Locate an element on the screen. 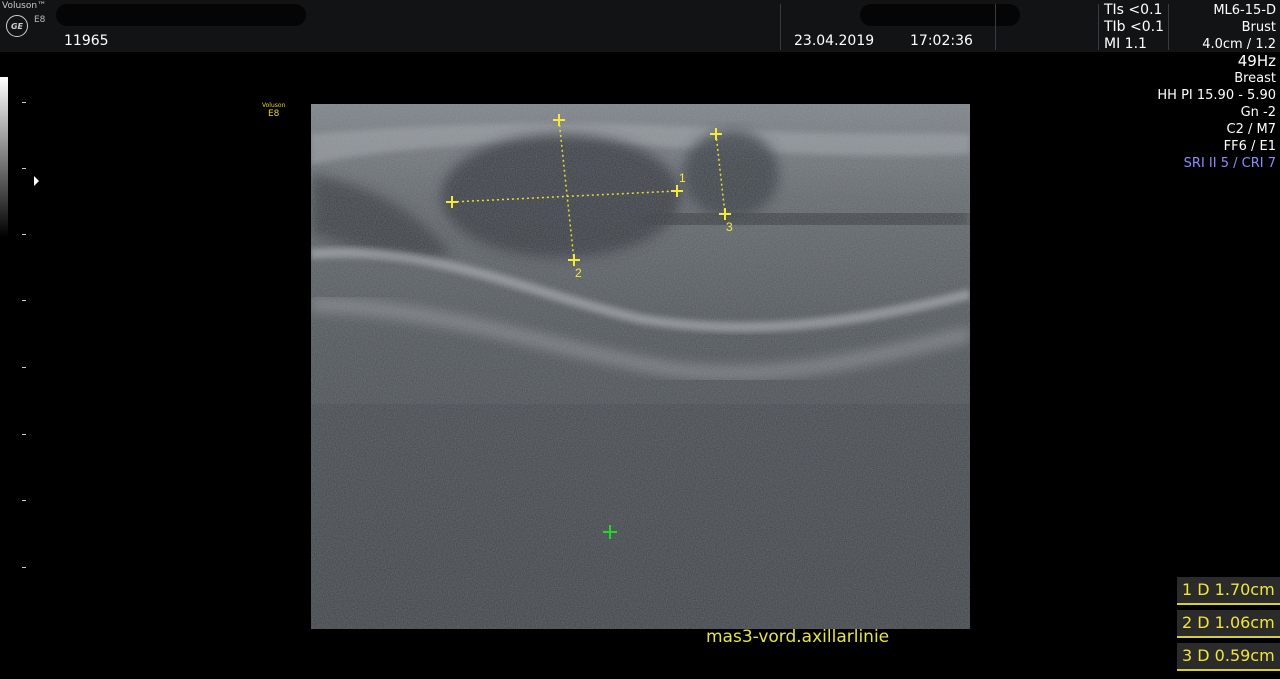 This screenshot has width=1280, height=679. mini-brand-logo: Voluson E8 is located at coordinates (273, 110).